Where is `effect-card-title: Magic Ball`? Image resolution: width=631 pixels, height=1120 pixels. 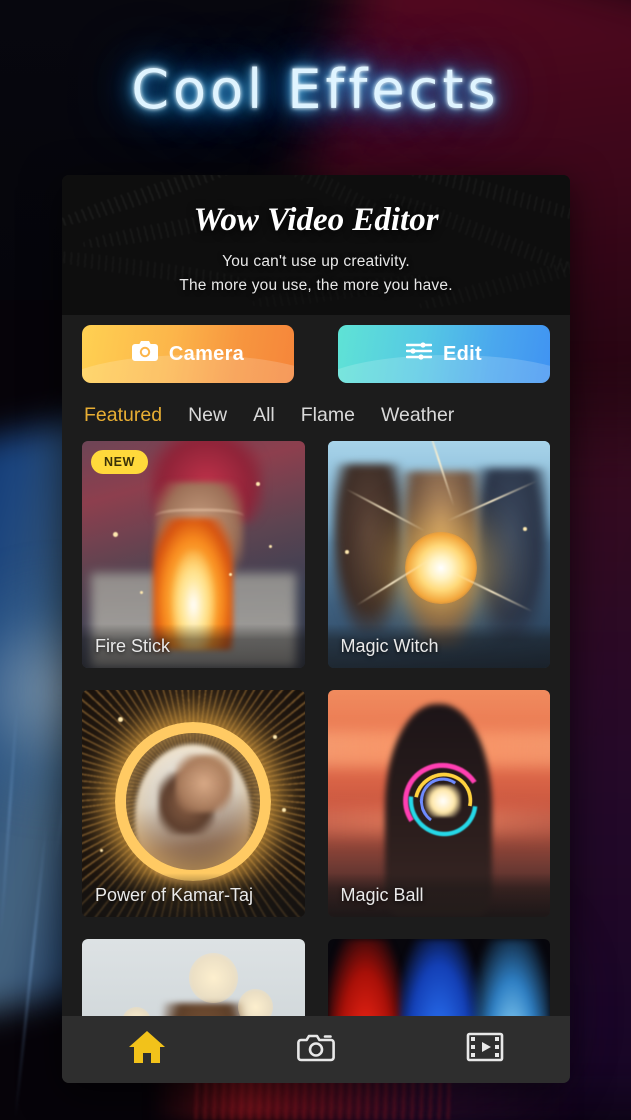 effect-card-title: Magic Ball is located at coordinates (438, 895).